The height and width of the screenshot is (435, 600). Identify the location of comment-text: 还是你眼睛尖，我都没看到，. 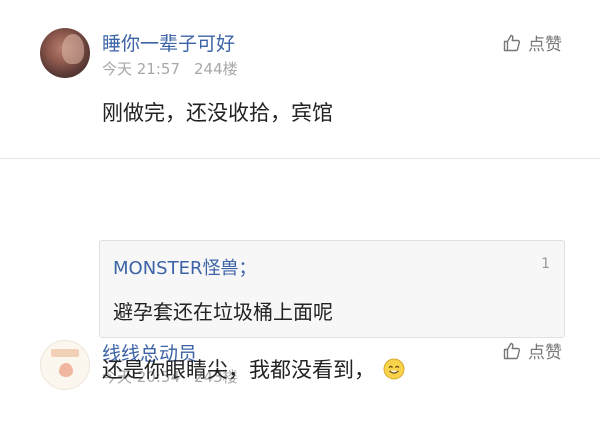
(238, 370).